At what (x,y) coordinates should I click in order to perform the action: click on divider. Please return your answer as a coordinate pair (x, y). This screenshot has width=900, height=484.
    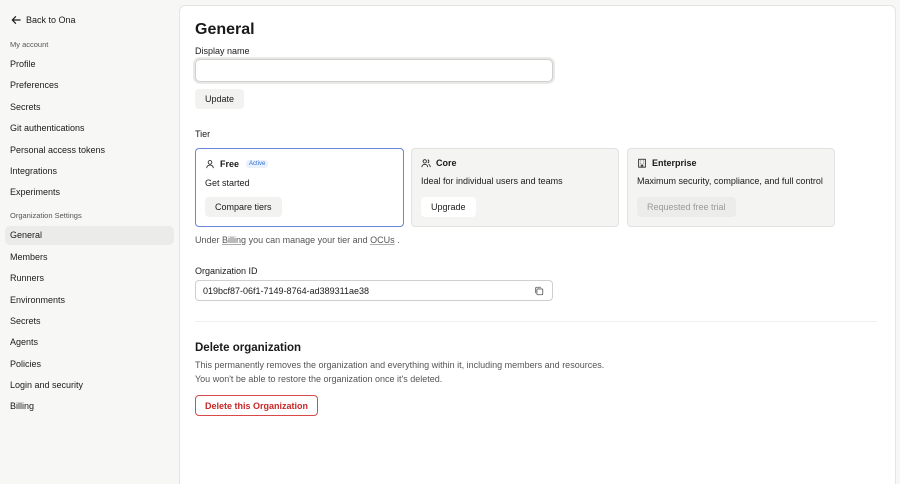
    Looking at the image, I should click on (536, 321).